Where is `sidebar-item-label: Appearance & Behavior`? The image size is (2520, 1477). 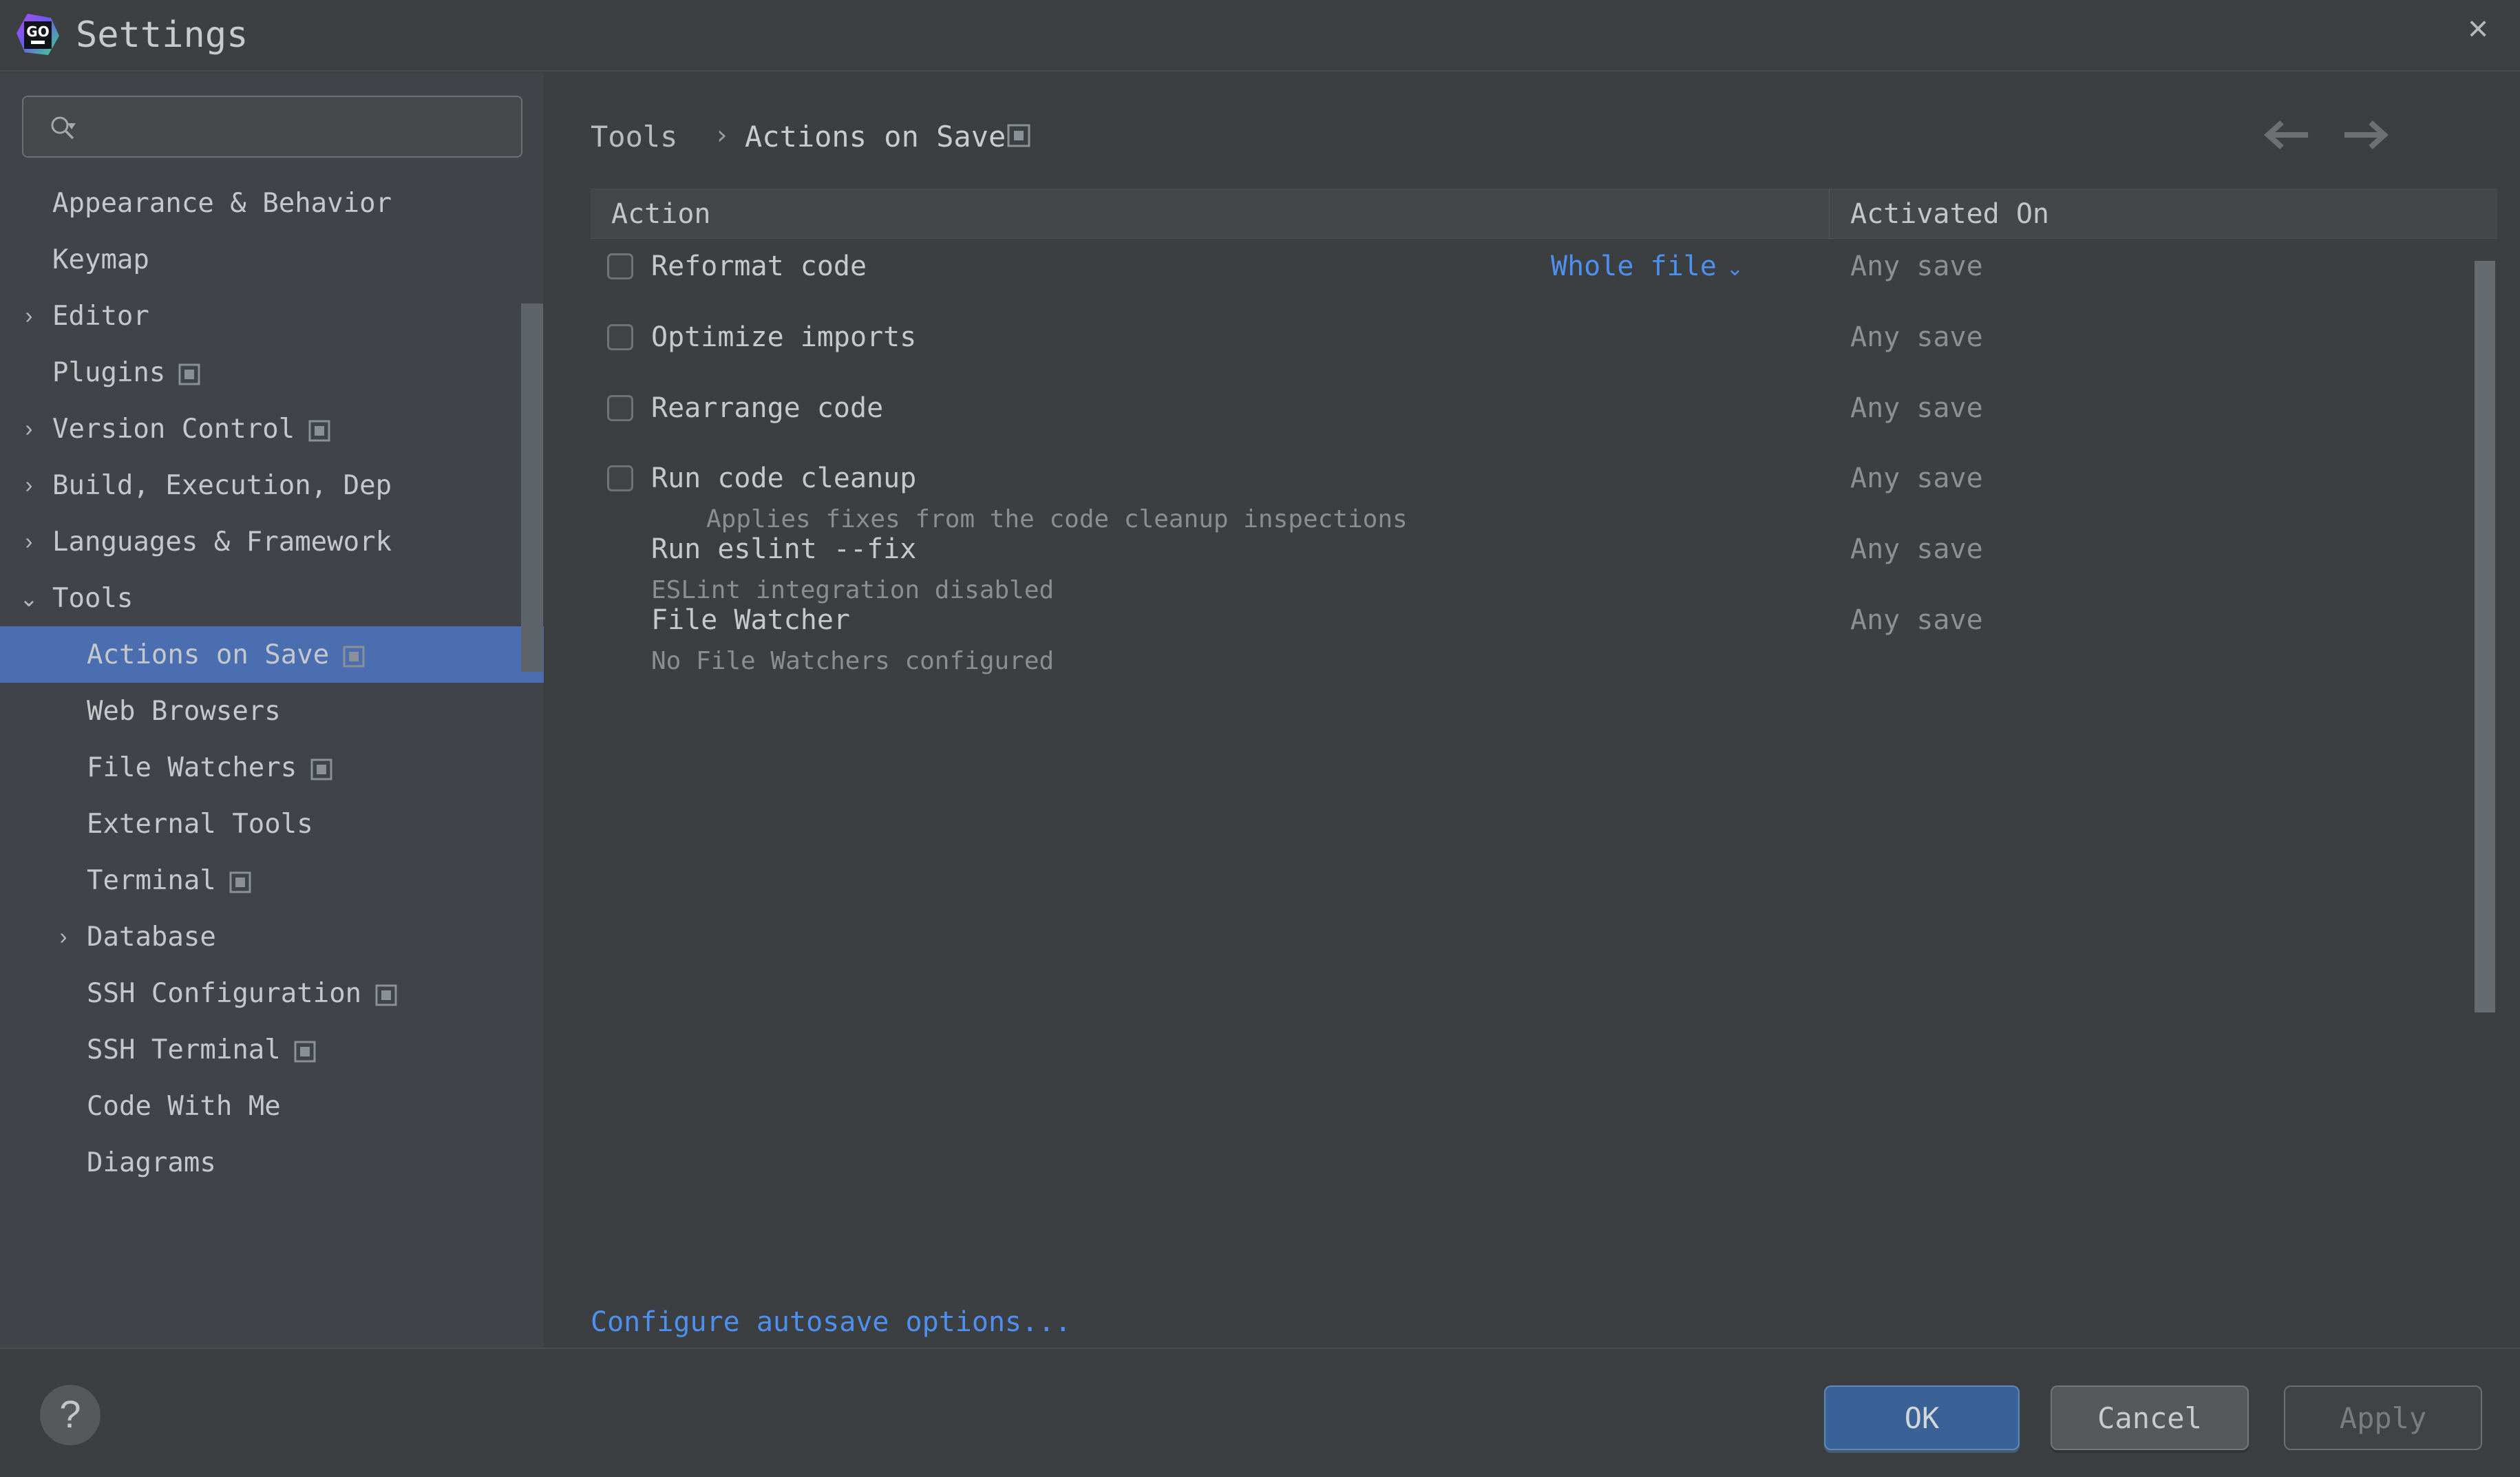 sidebar-item-label: Appearance & Behavior is located at coordinates (222, 203).